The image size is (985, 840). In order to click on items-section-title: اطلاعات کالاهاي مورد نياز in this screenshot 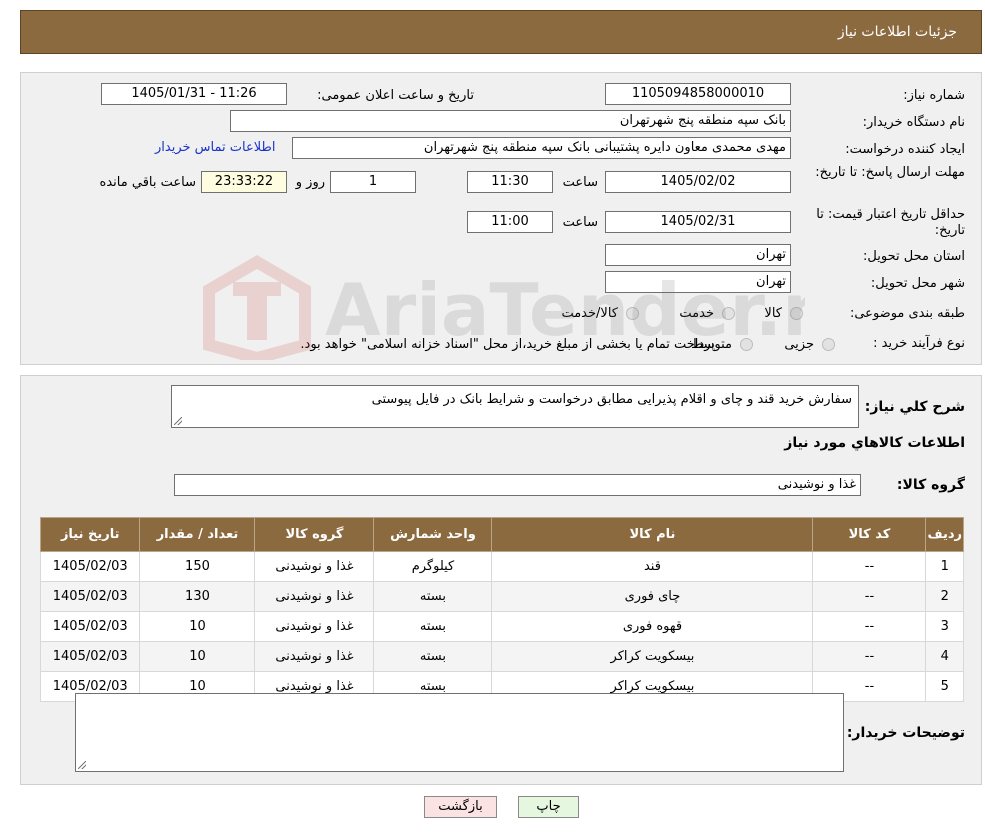, I will do `click(874, 443)`.